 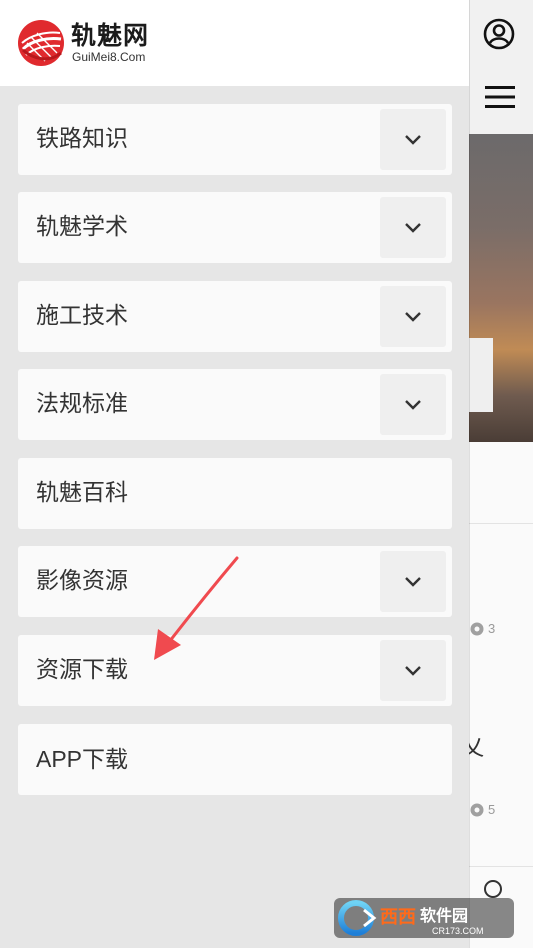 What do you see at coordinates (82, 670) in the screenshot?
I see `nav-item-label: 资源下载` at bounding box center [82, 670].